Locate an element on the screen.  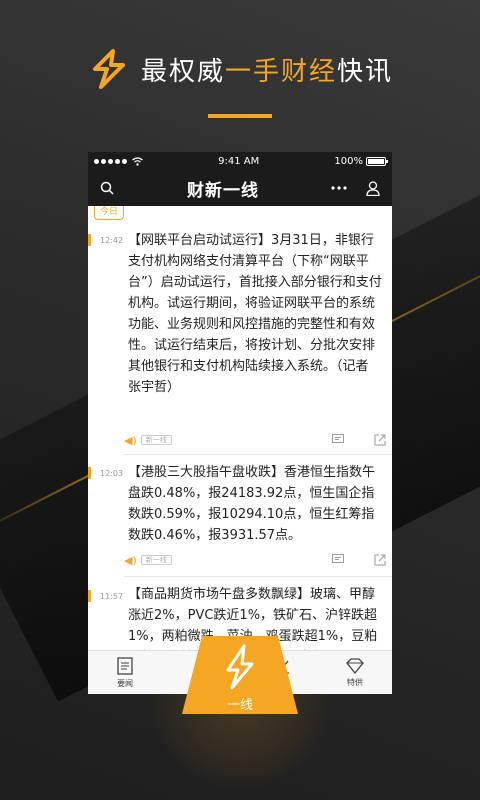
hero-title: 最权威一手财经快讯 is located at coordinates (267, 71).